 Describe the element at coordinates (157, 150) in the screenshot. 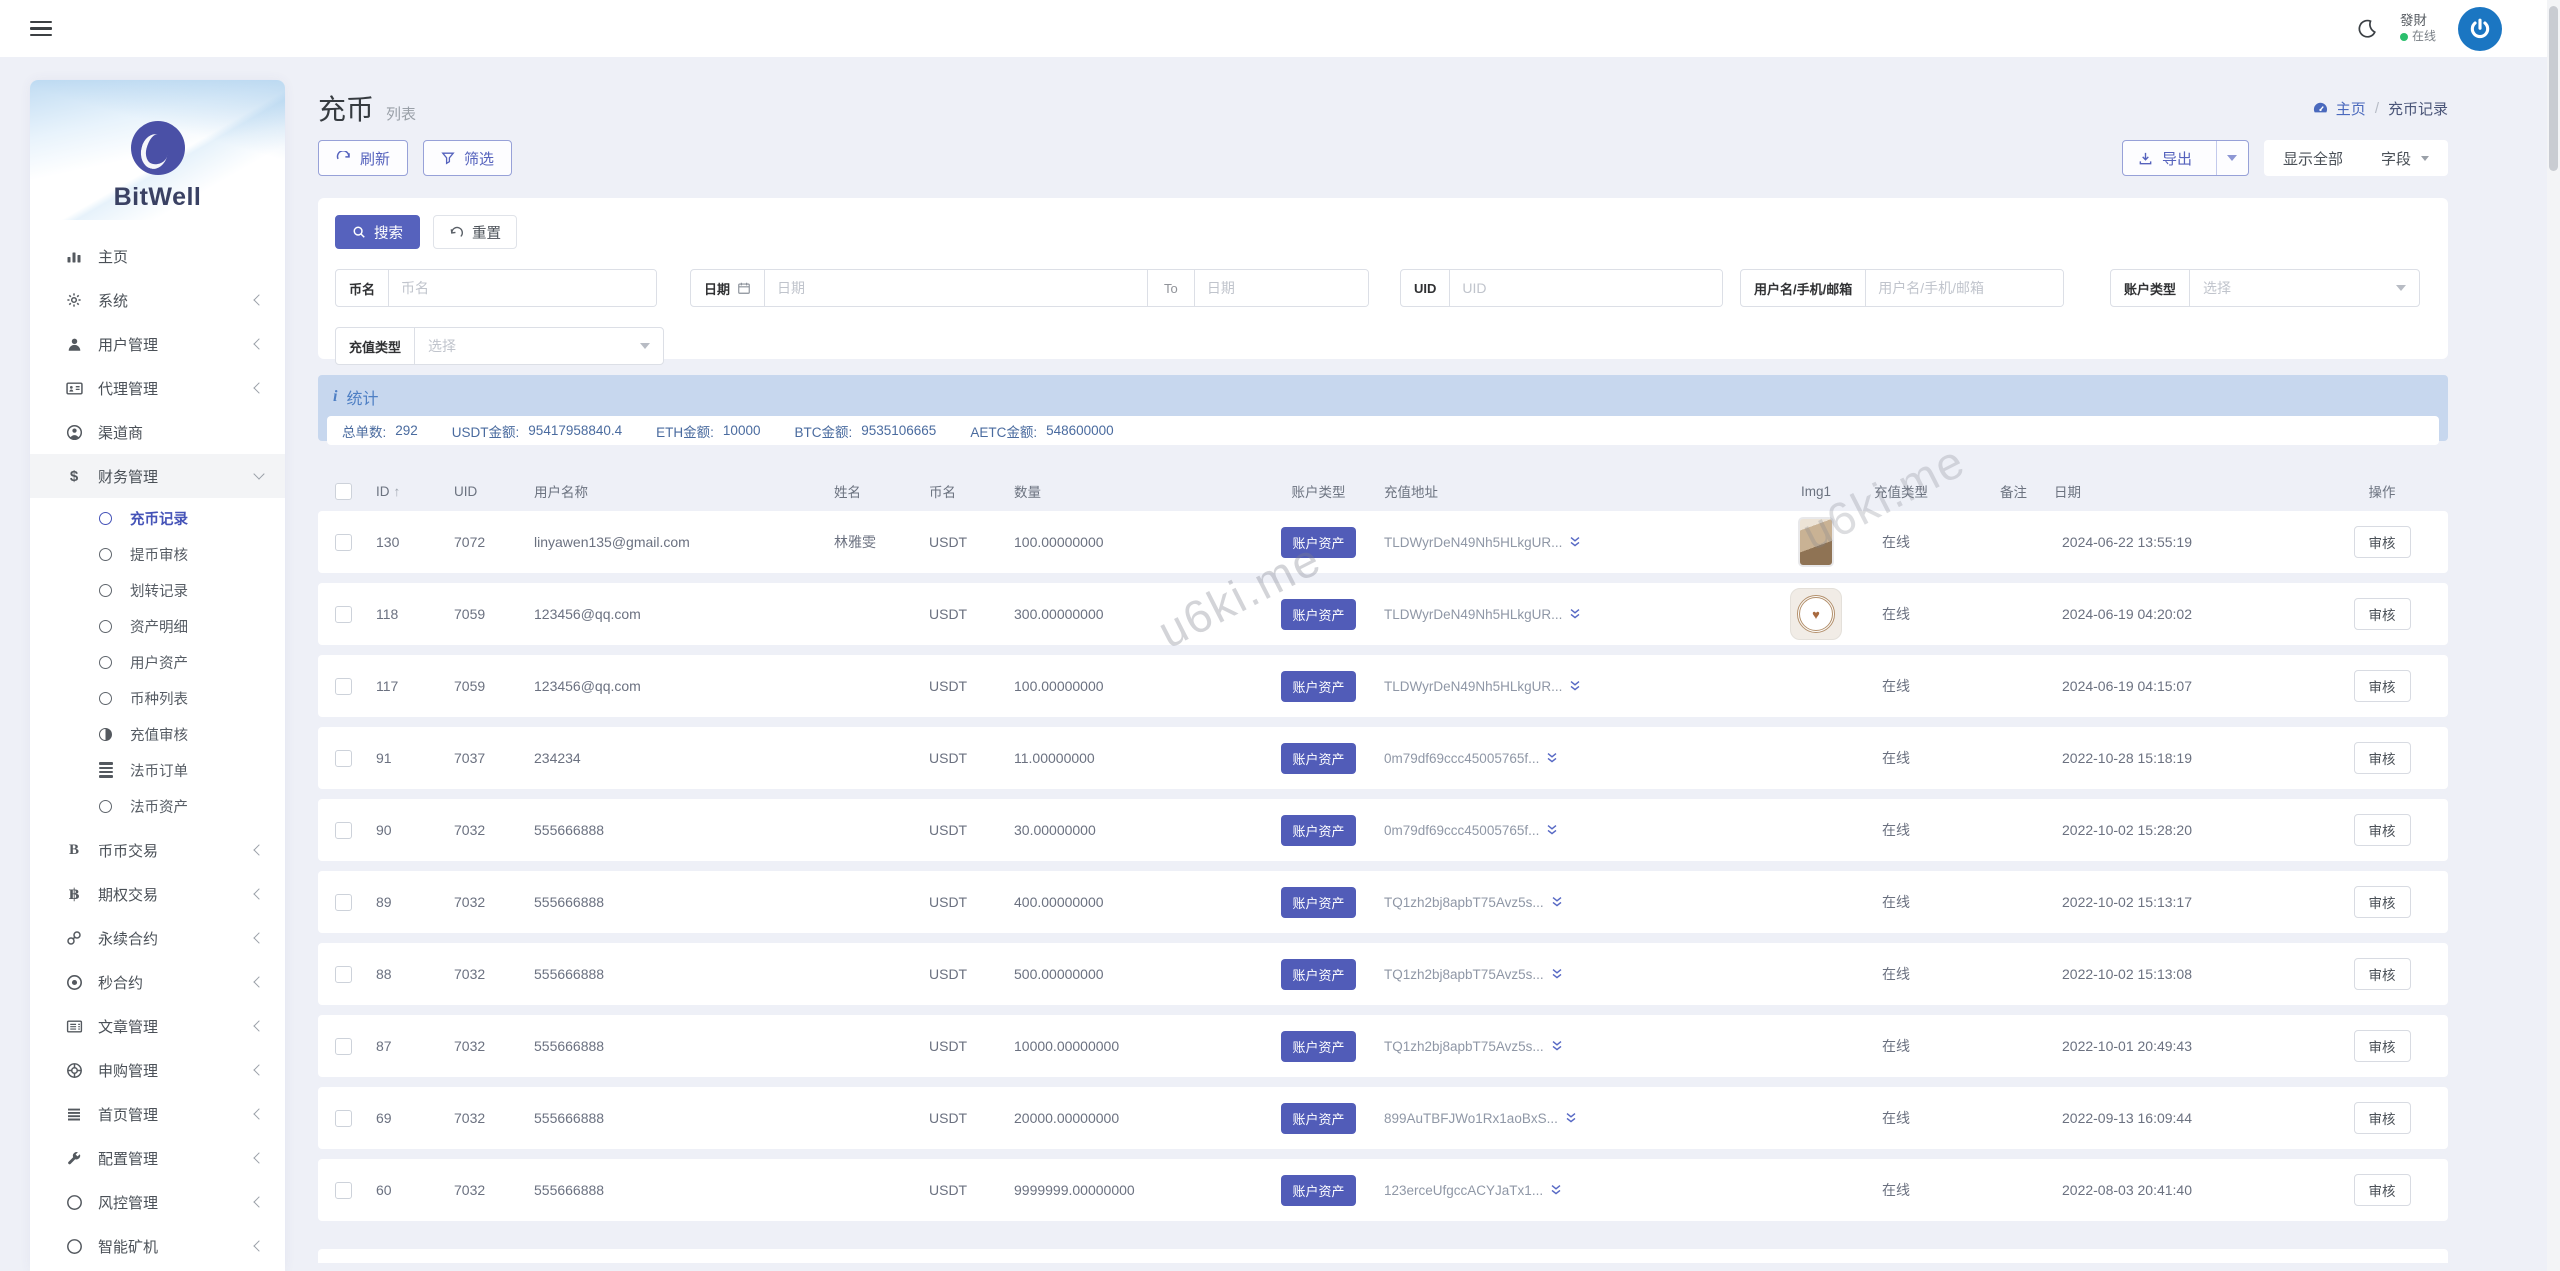

I see `brand-logo: BitWell` at that location.